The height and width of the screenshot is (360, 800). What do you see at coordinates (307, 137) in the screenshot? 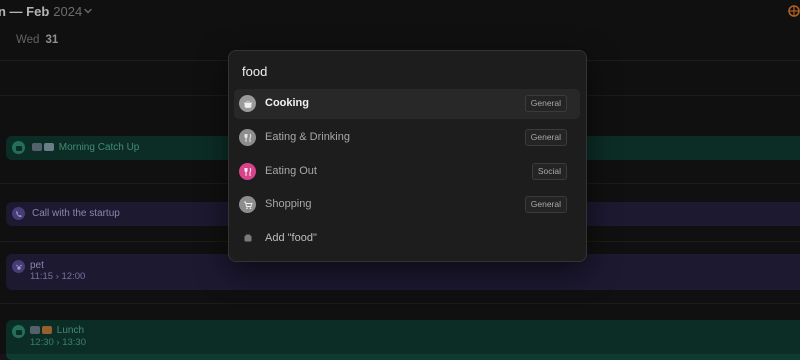
I see `result-label: Eating & Drinking` at bounding box center [307, 137].